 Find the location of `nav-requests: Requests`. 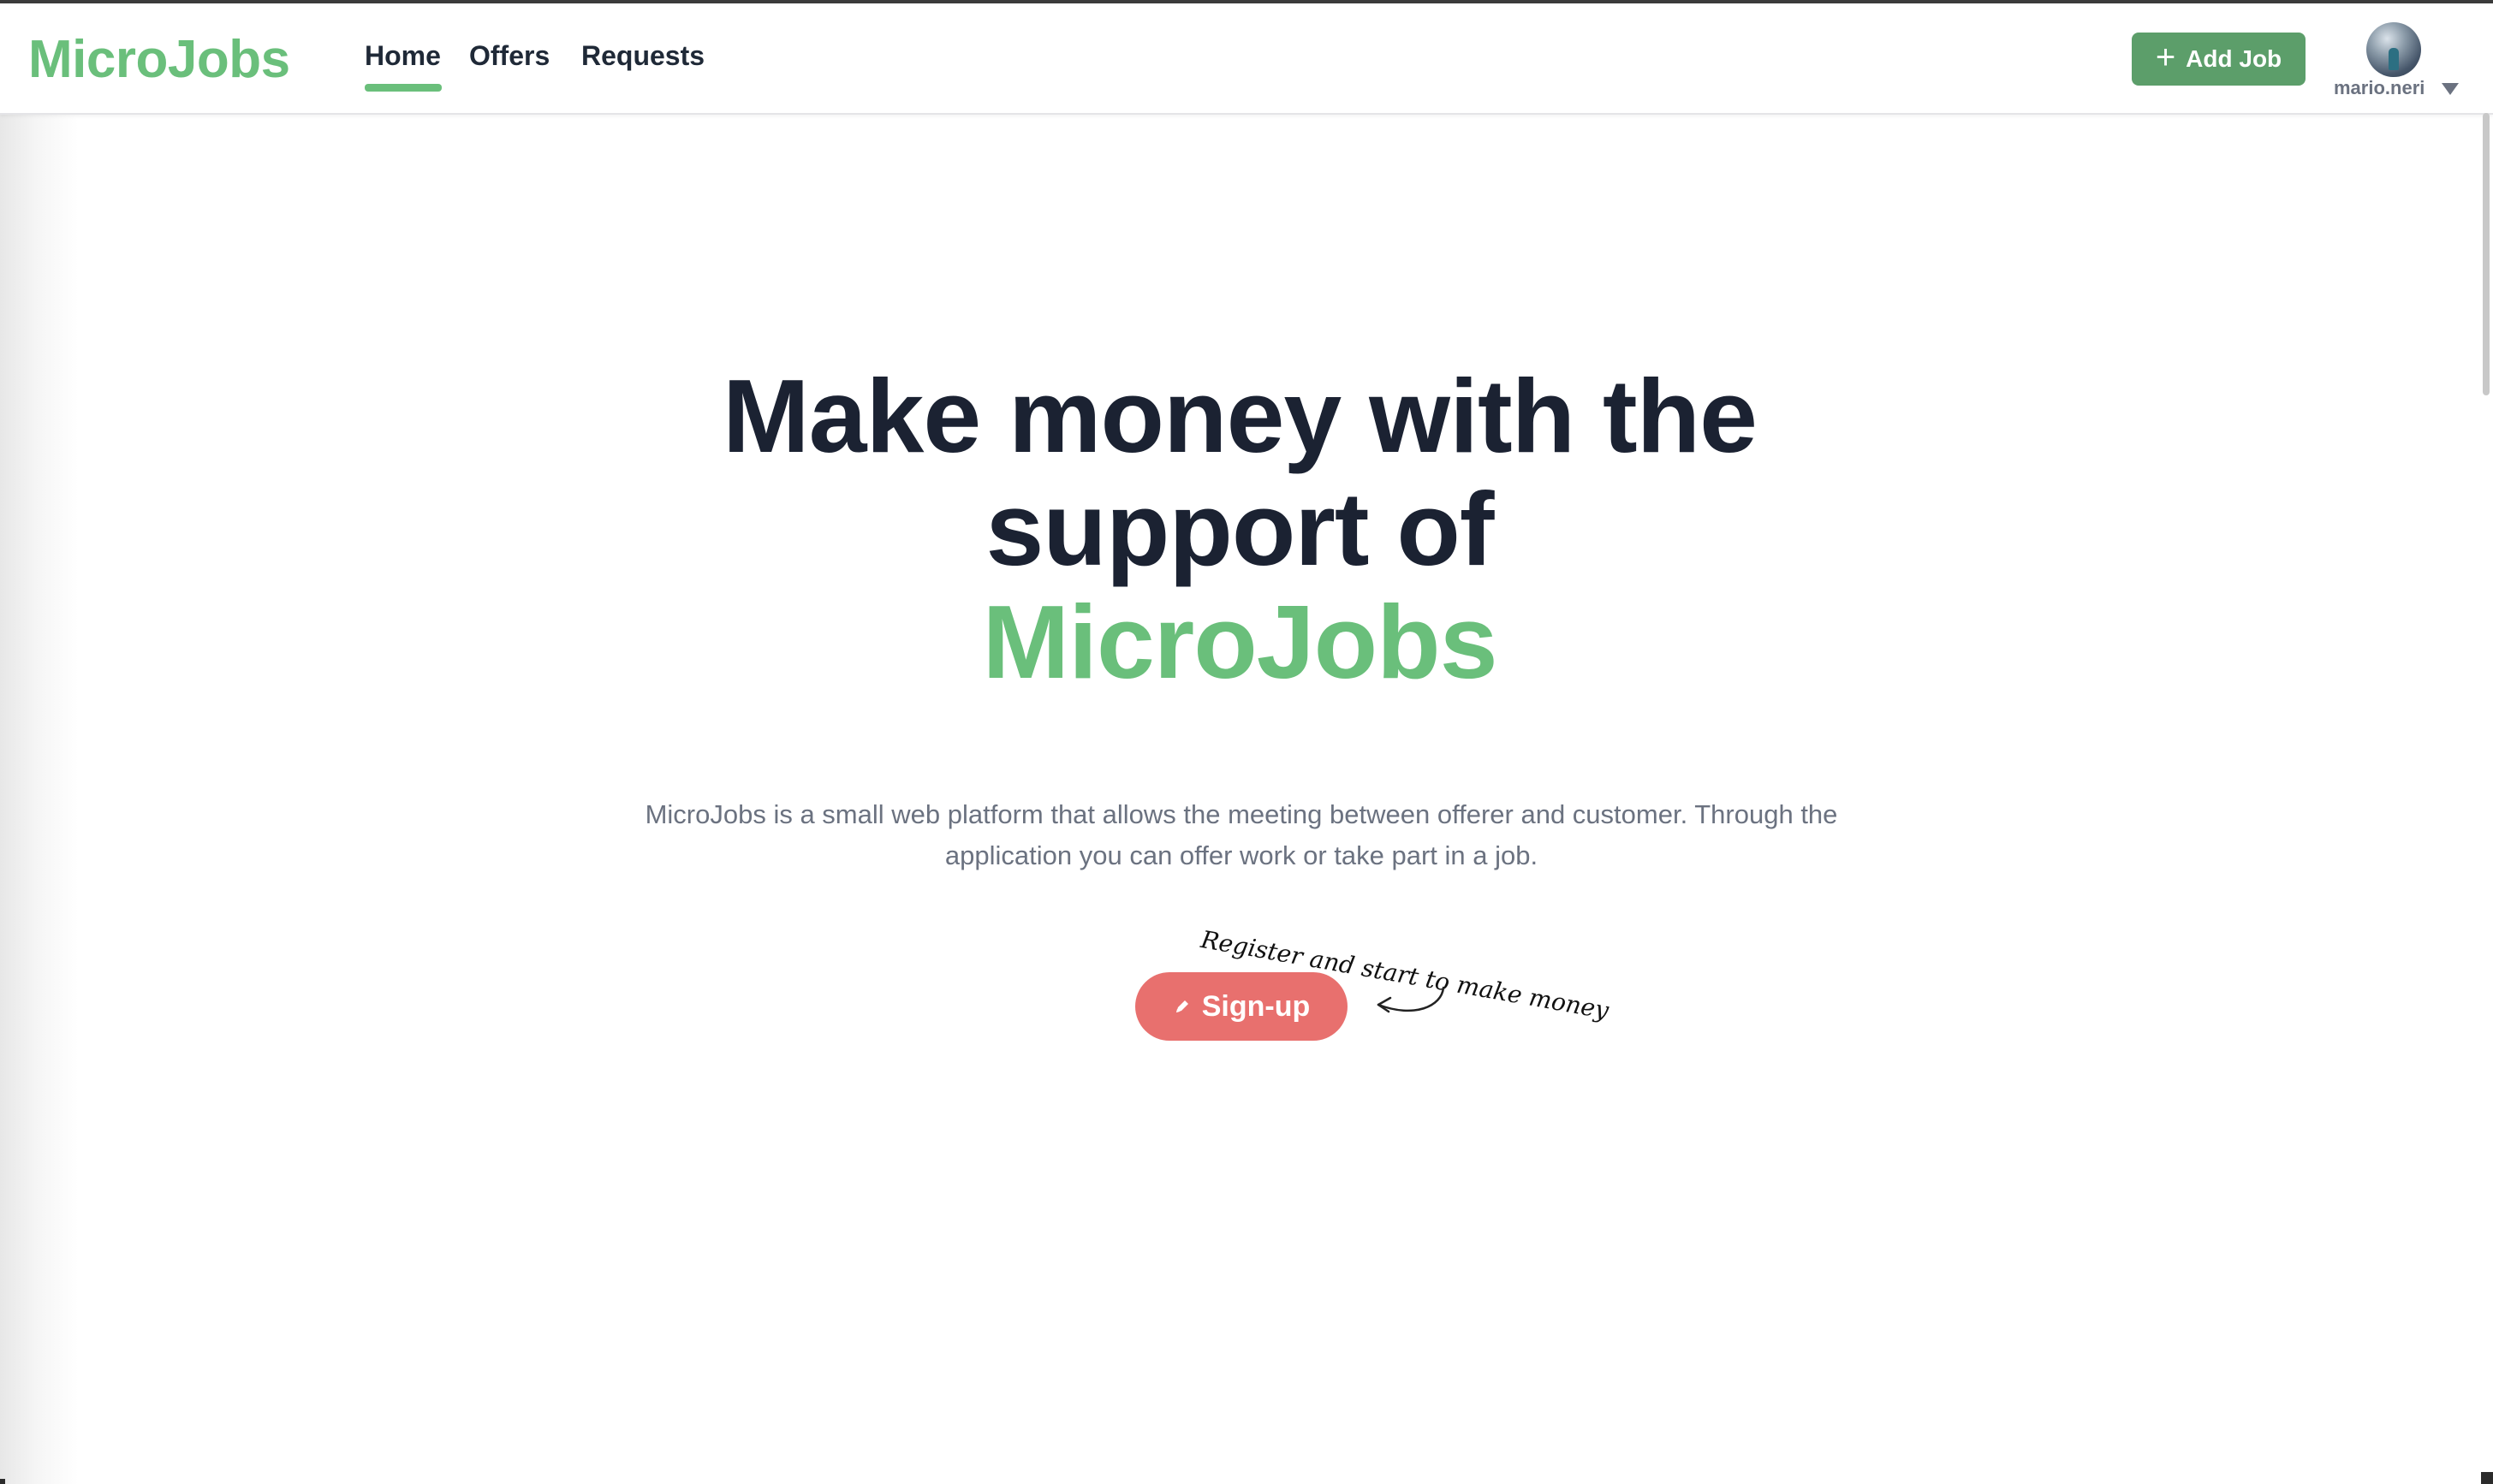

nav-requests: Requests is located at coordinates (643, 56).